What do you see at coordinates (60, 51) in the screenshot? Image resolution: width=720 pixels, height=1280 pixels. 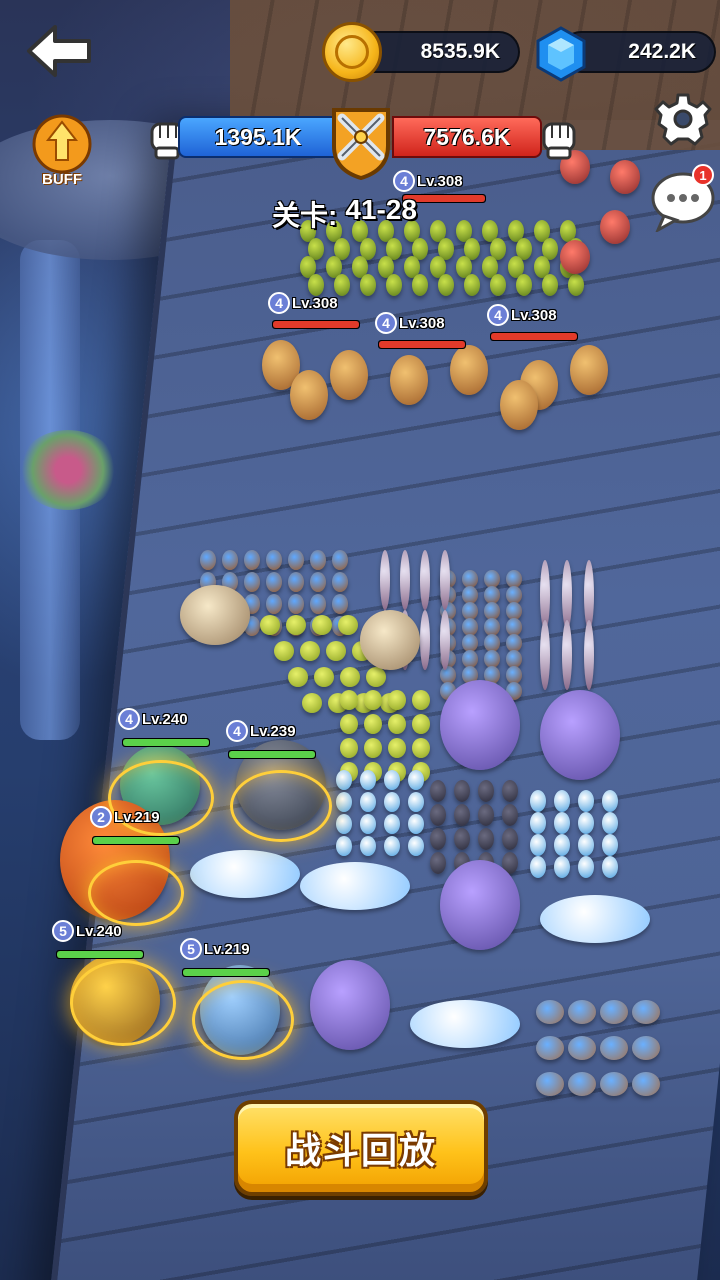 I see `back-button` at bounding box center [60, 51].